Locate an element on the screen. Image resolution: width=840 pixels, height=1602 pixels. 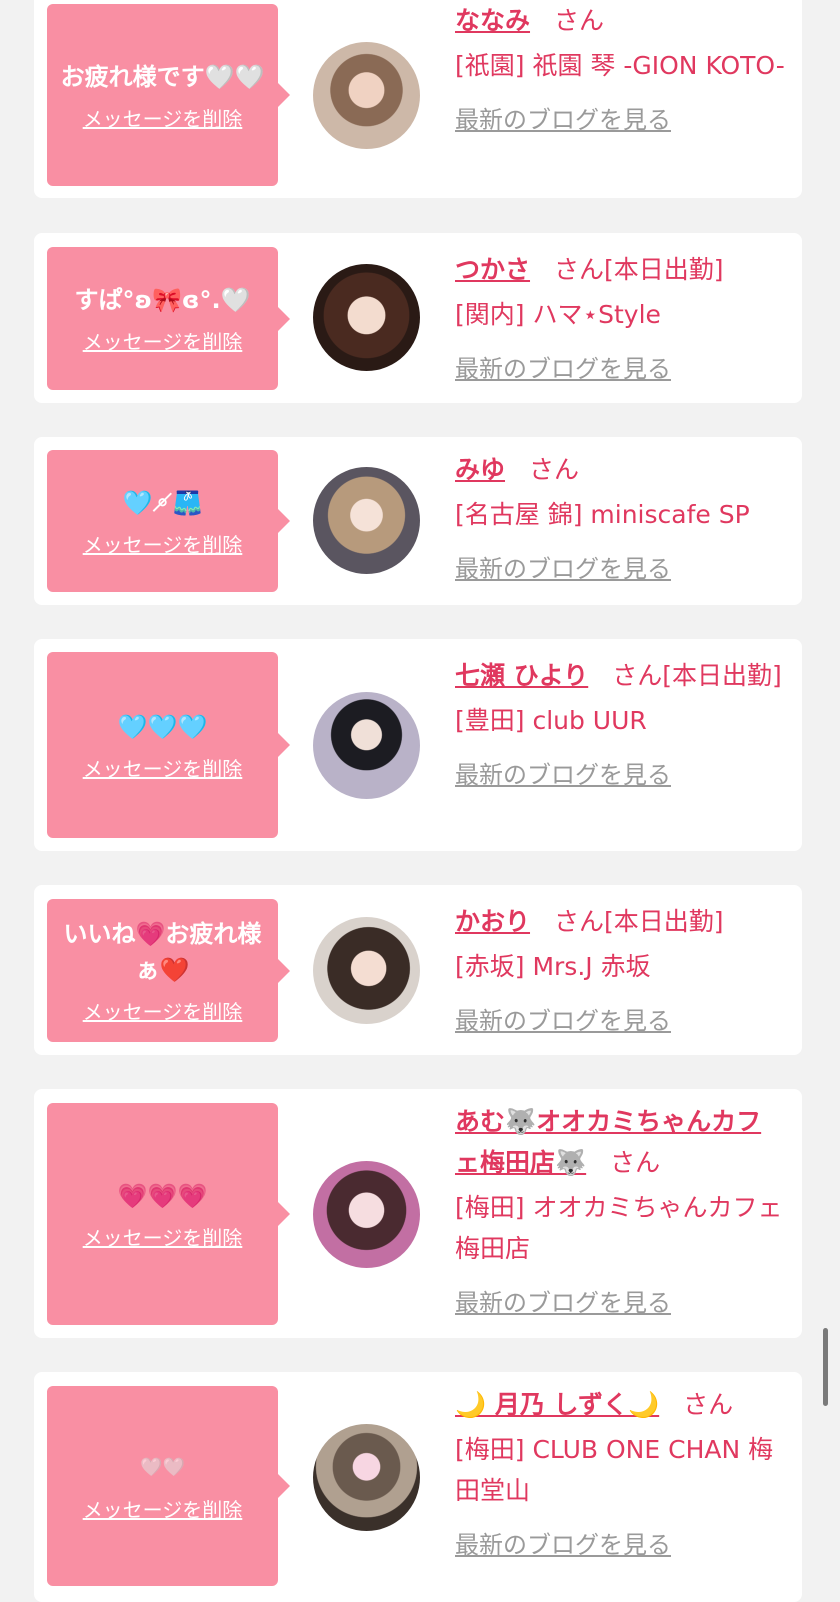
cast-name-link: つかさ is located at coordinates (492, 269).